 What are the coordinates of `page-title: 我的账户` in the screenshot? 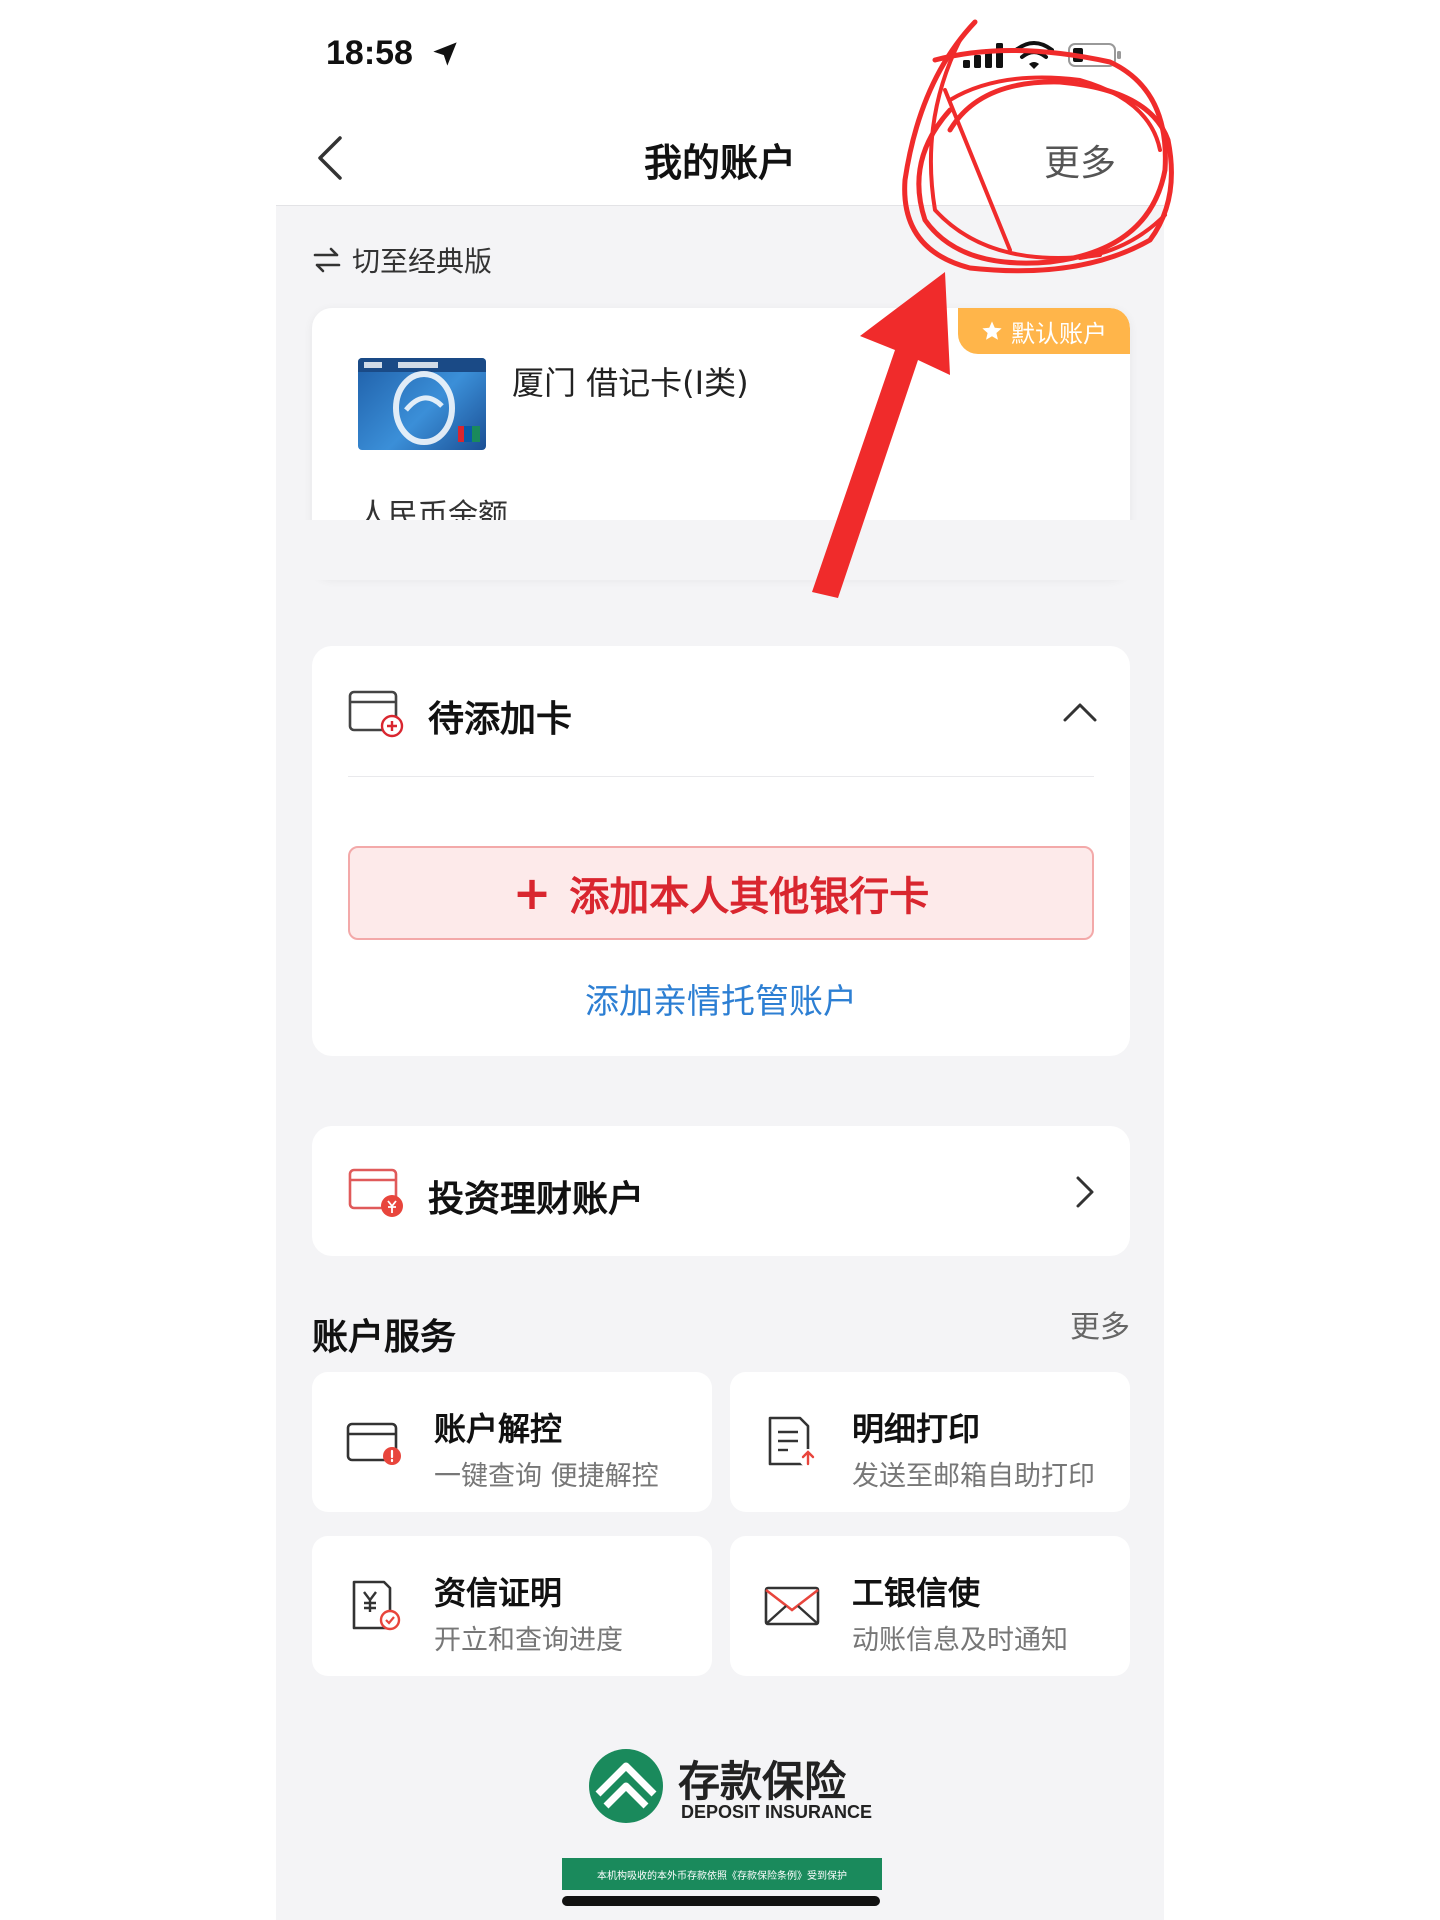 It's located at (719, 163).